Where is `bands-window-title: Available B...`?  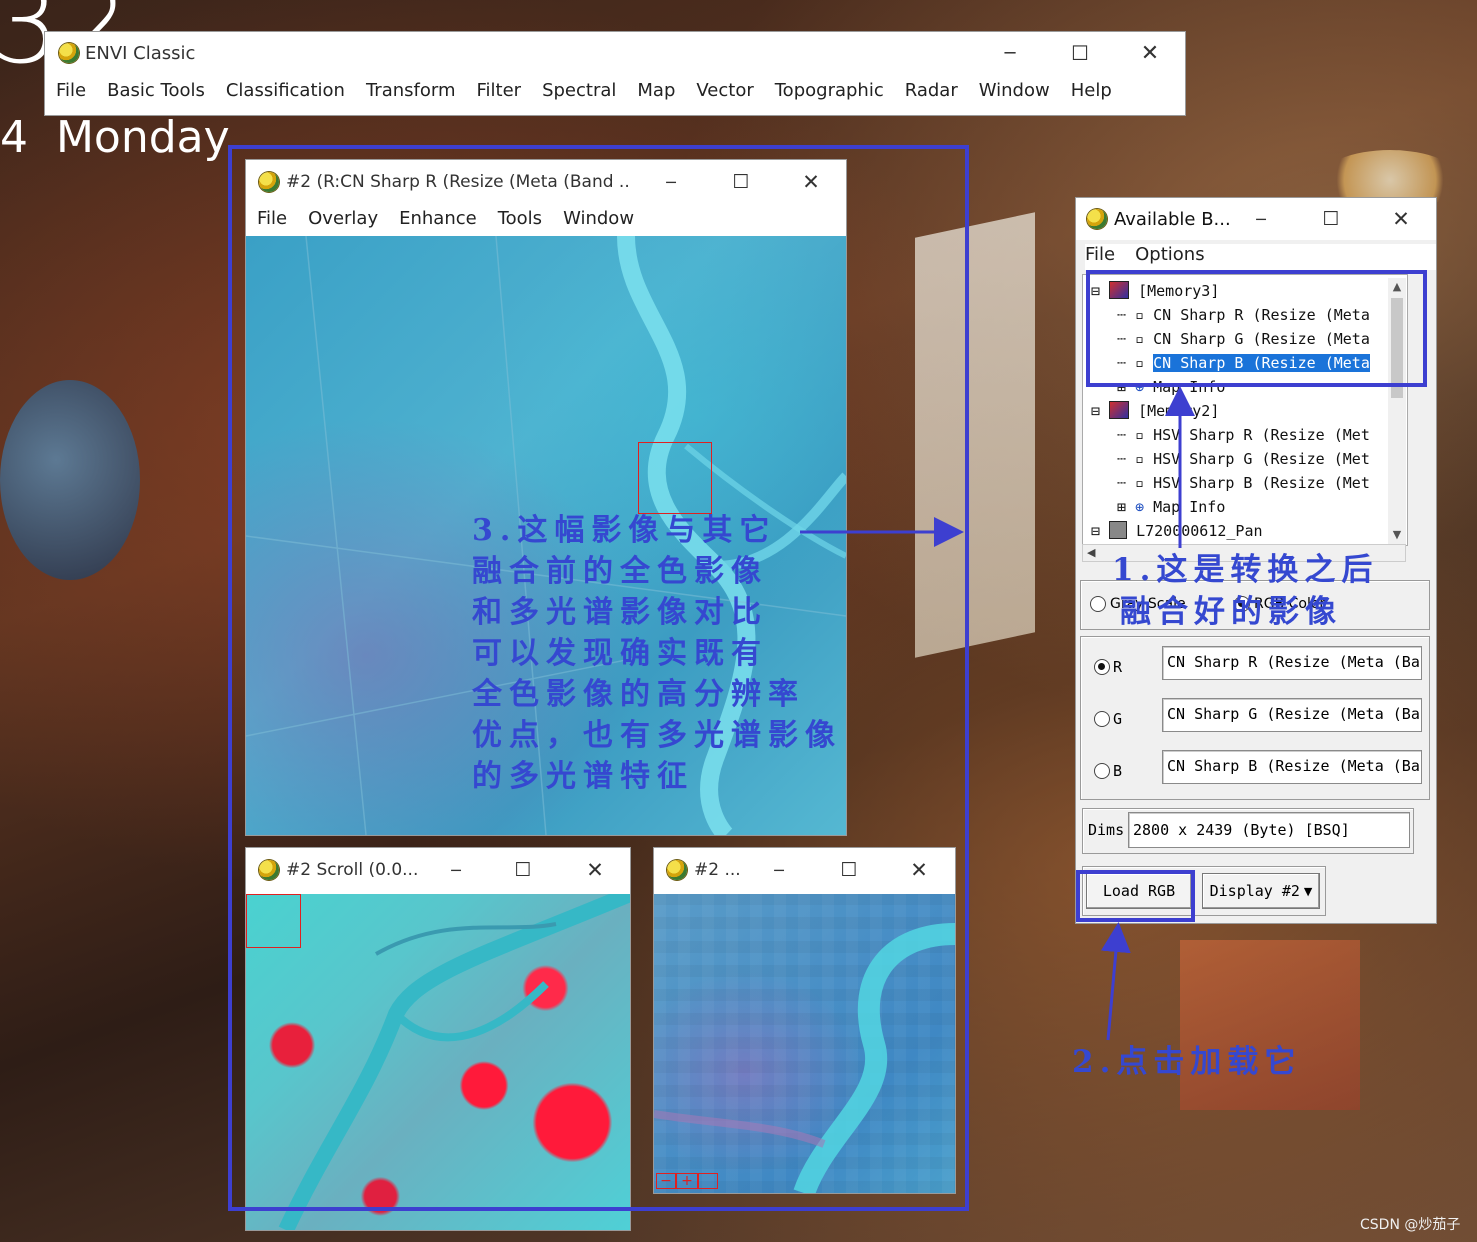 bands-window-title: Available B... is located at coordinates (1172, 219).